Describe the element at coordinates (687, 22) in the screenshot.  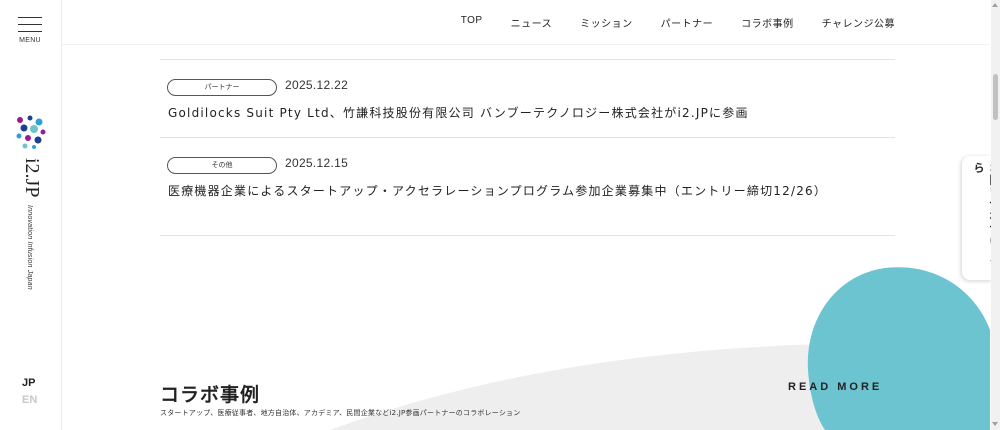
I see `nav-partner: パートナー` at that location.